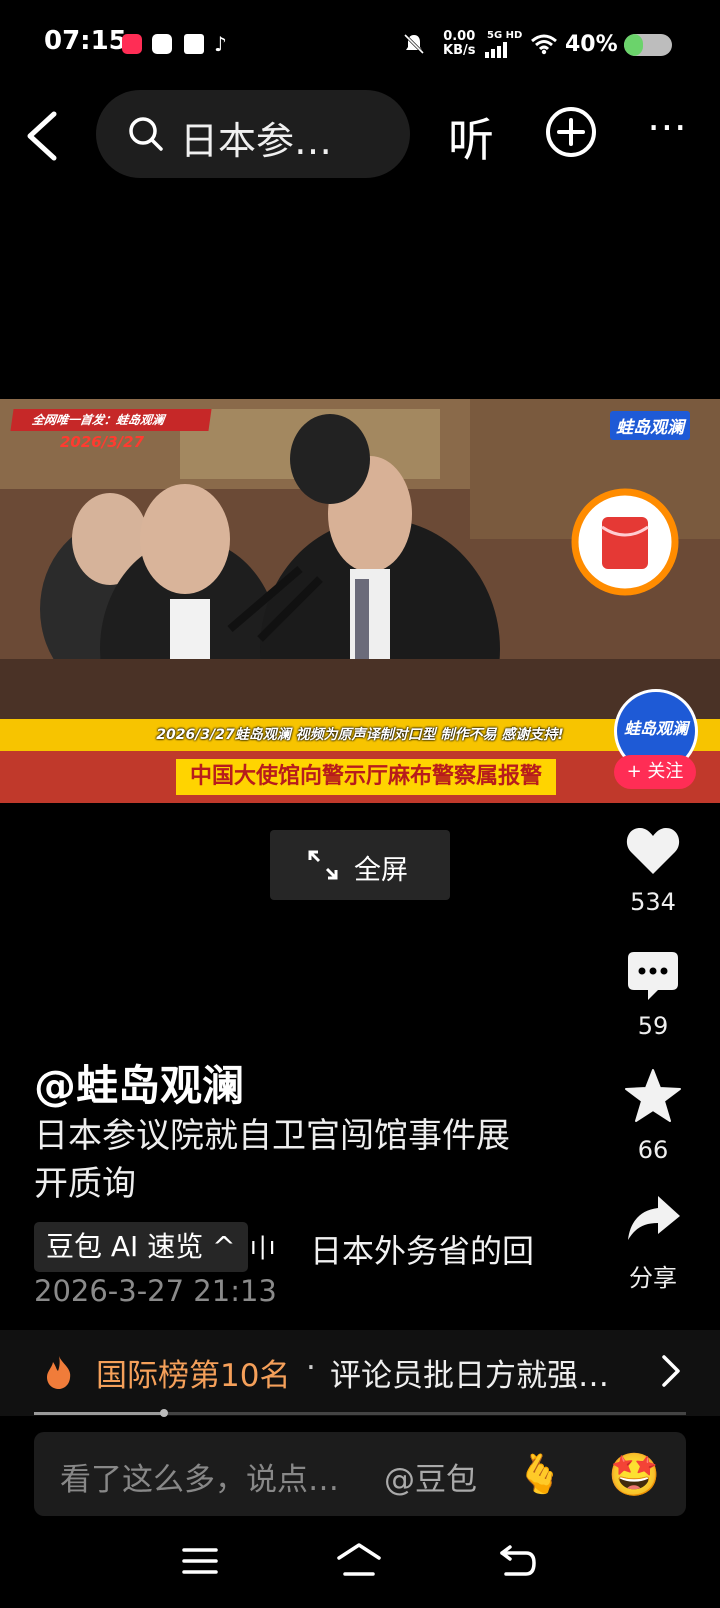  I want to click on finger-heart-emoji-button: 🫰, so click(539, 1474).